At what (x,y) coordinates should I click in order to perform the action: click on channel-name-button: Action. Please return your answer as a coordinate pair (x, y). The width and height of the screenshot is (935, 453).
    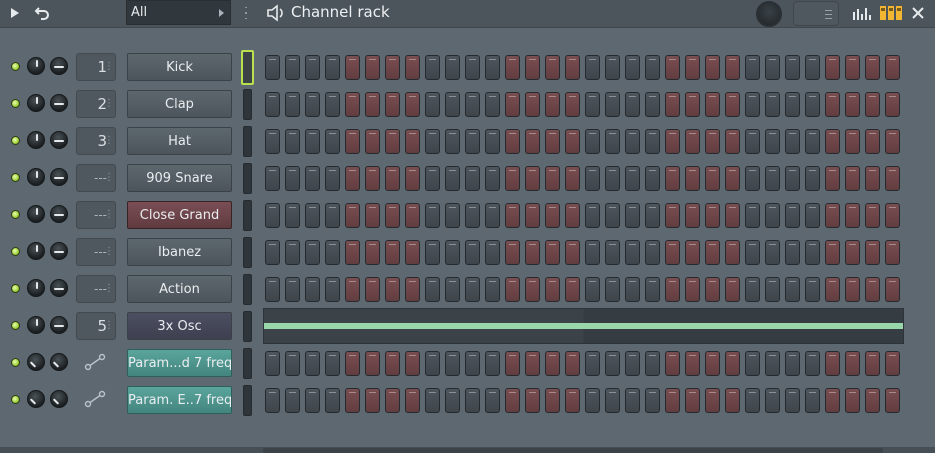
    Looking at the image, I should click on (179, 289).